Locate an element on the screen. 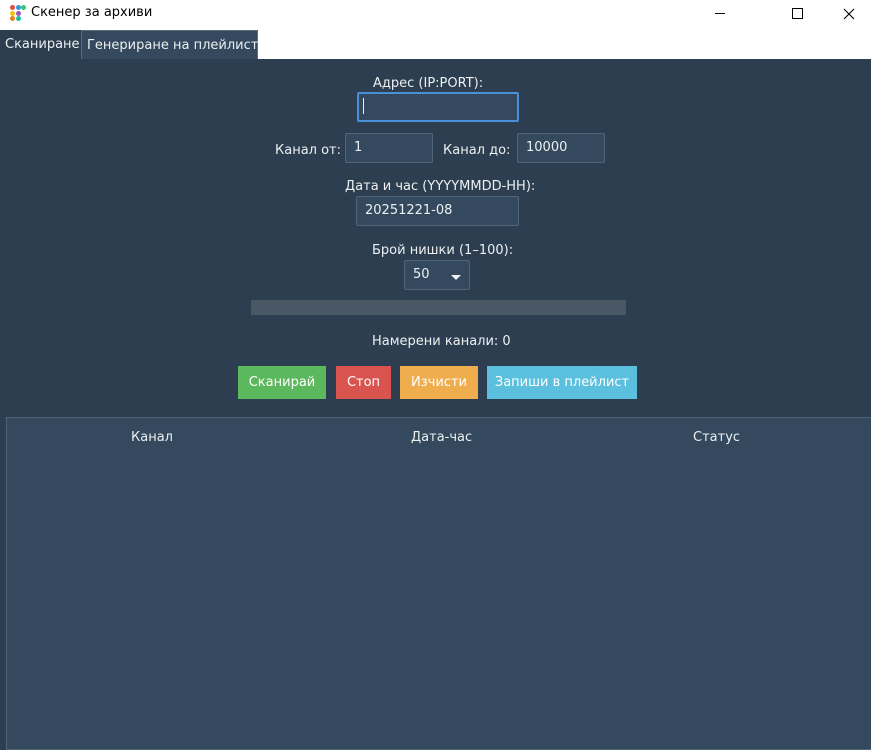 The width and height of the screenshot is (871, 750). found-channels-label: Намерени канали: 0 is located at coordinates (441, 341).